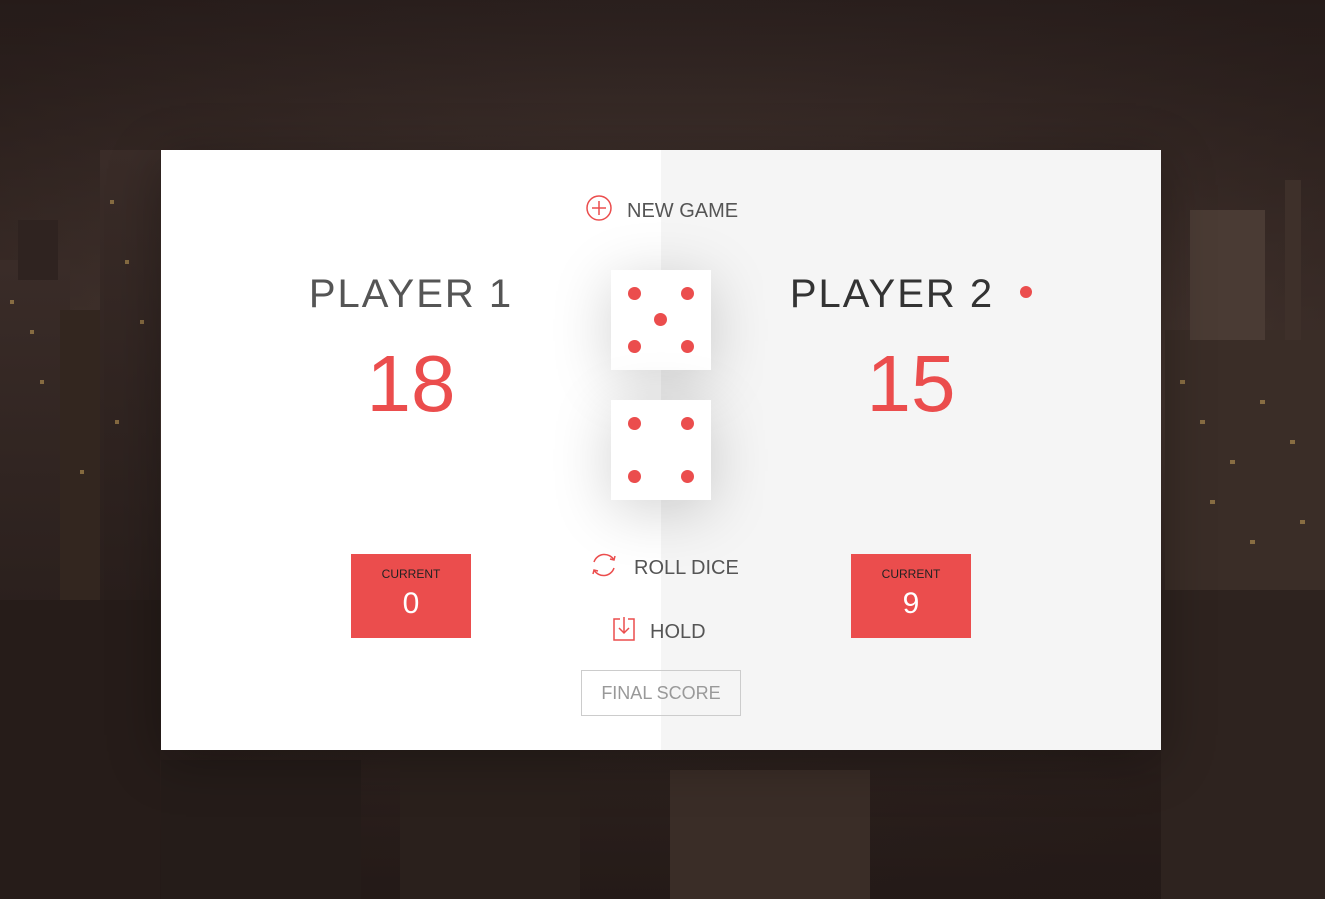 Image resolution: width=1325 pixels, height=899 pixels. Describe the element at coordinates (892, 294) in the screenshot. I see `player-2-name: PLAYER 2` at that location.